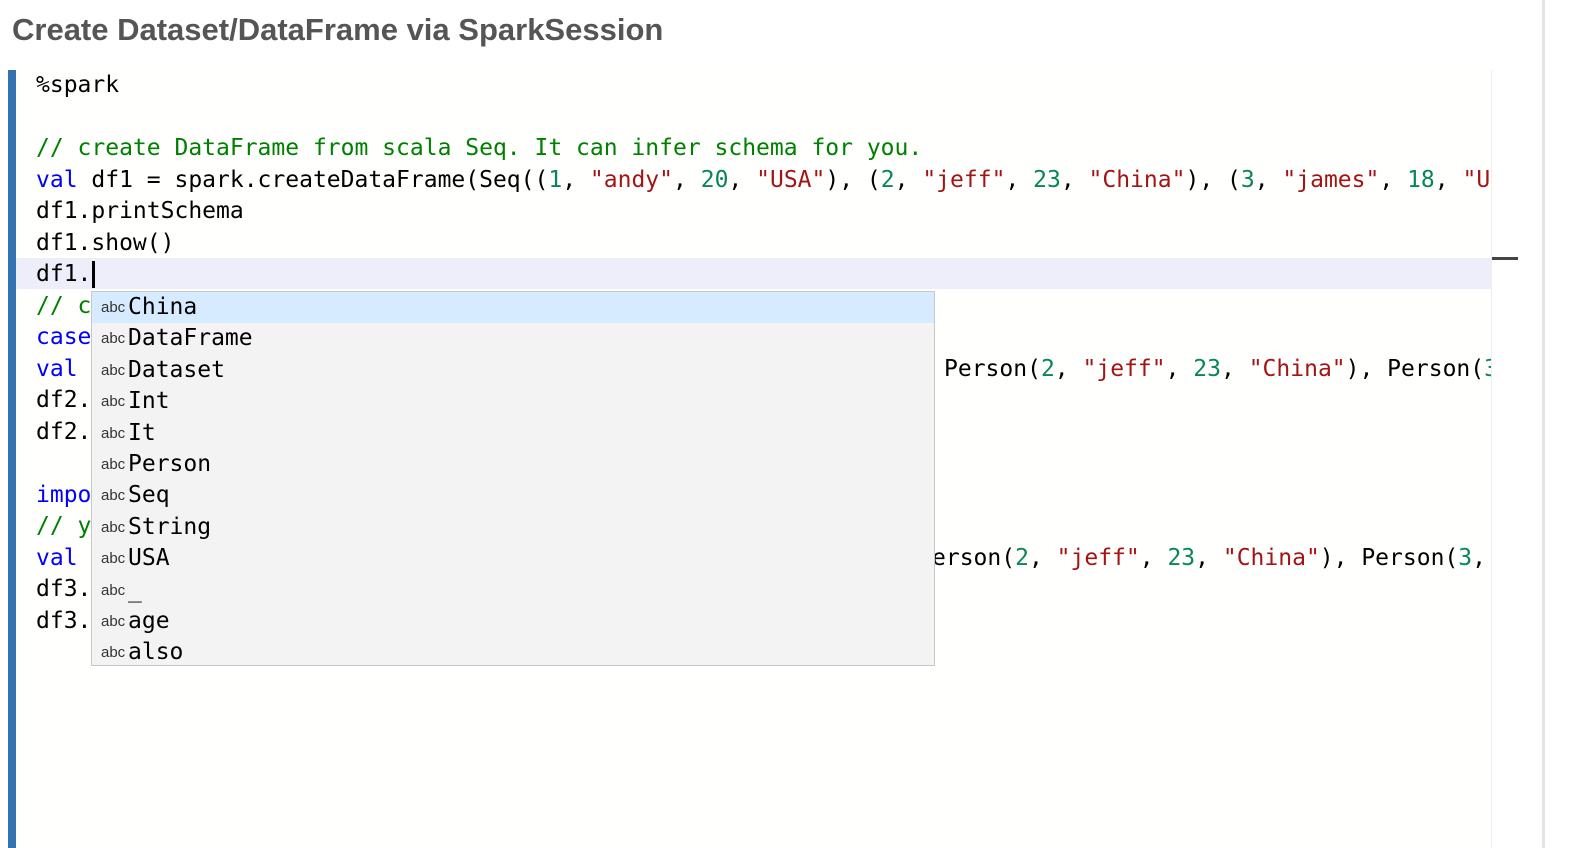  What do you see at coordinates (140, 211) in the screenshot?
I see `code-line: df1.printSchema` at bounding box center [140, 211].